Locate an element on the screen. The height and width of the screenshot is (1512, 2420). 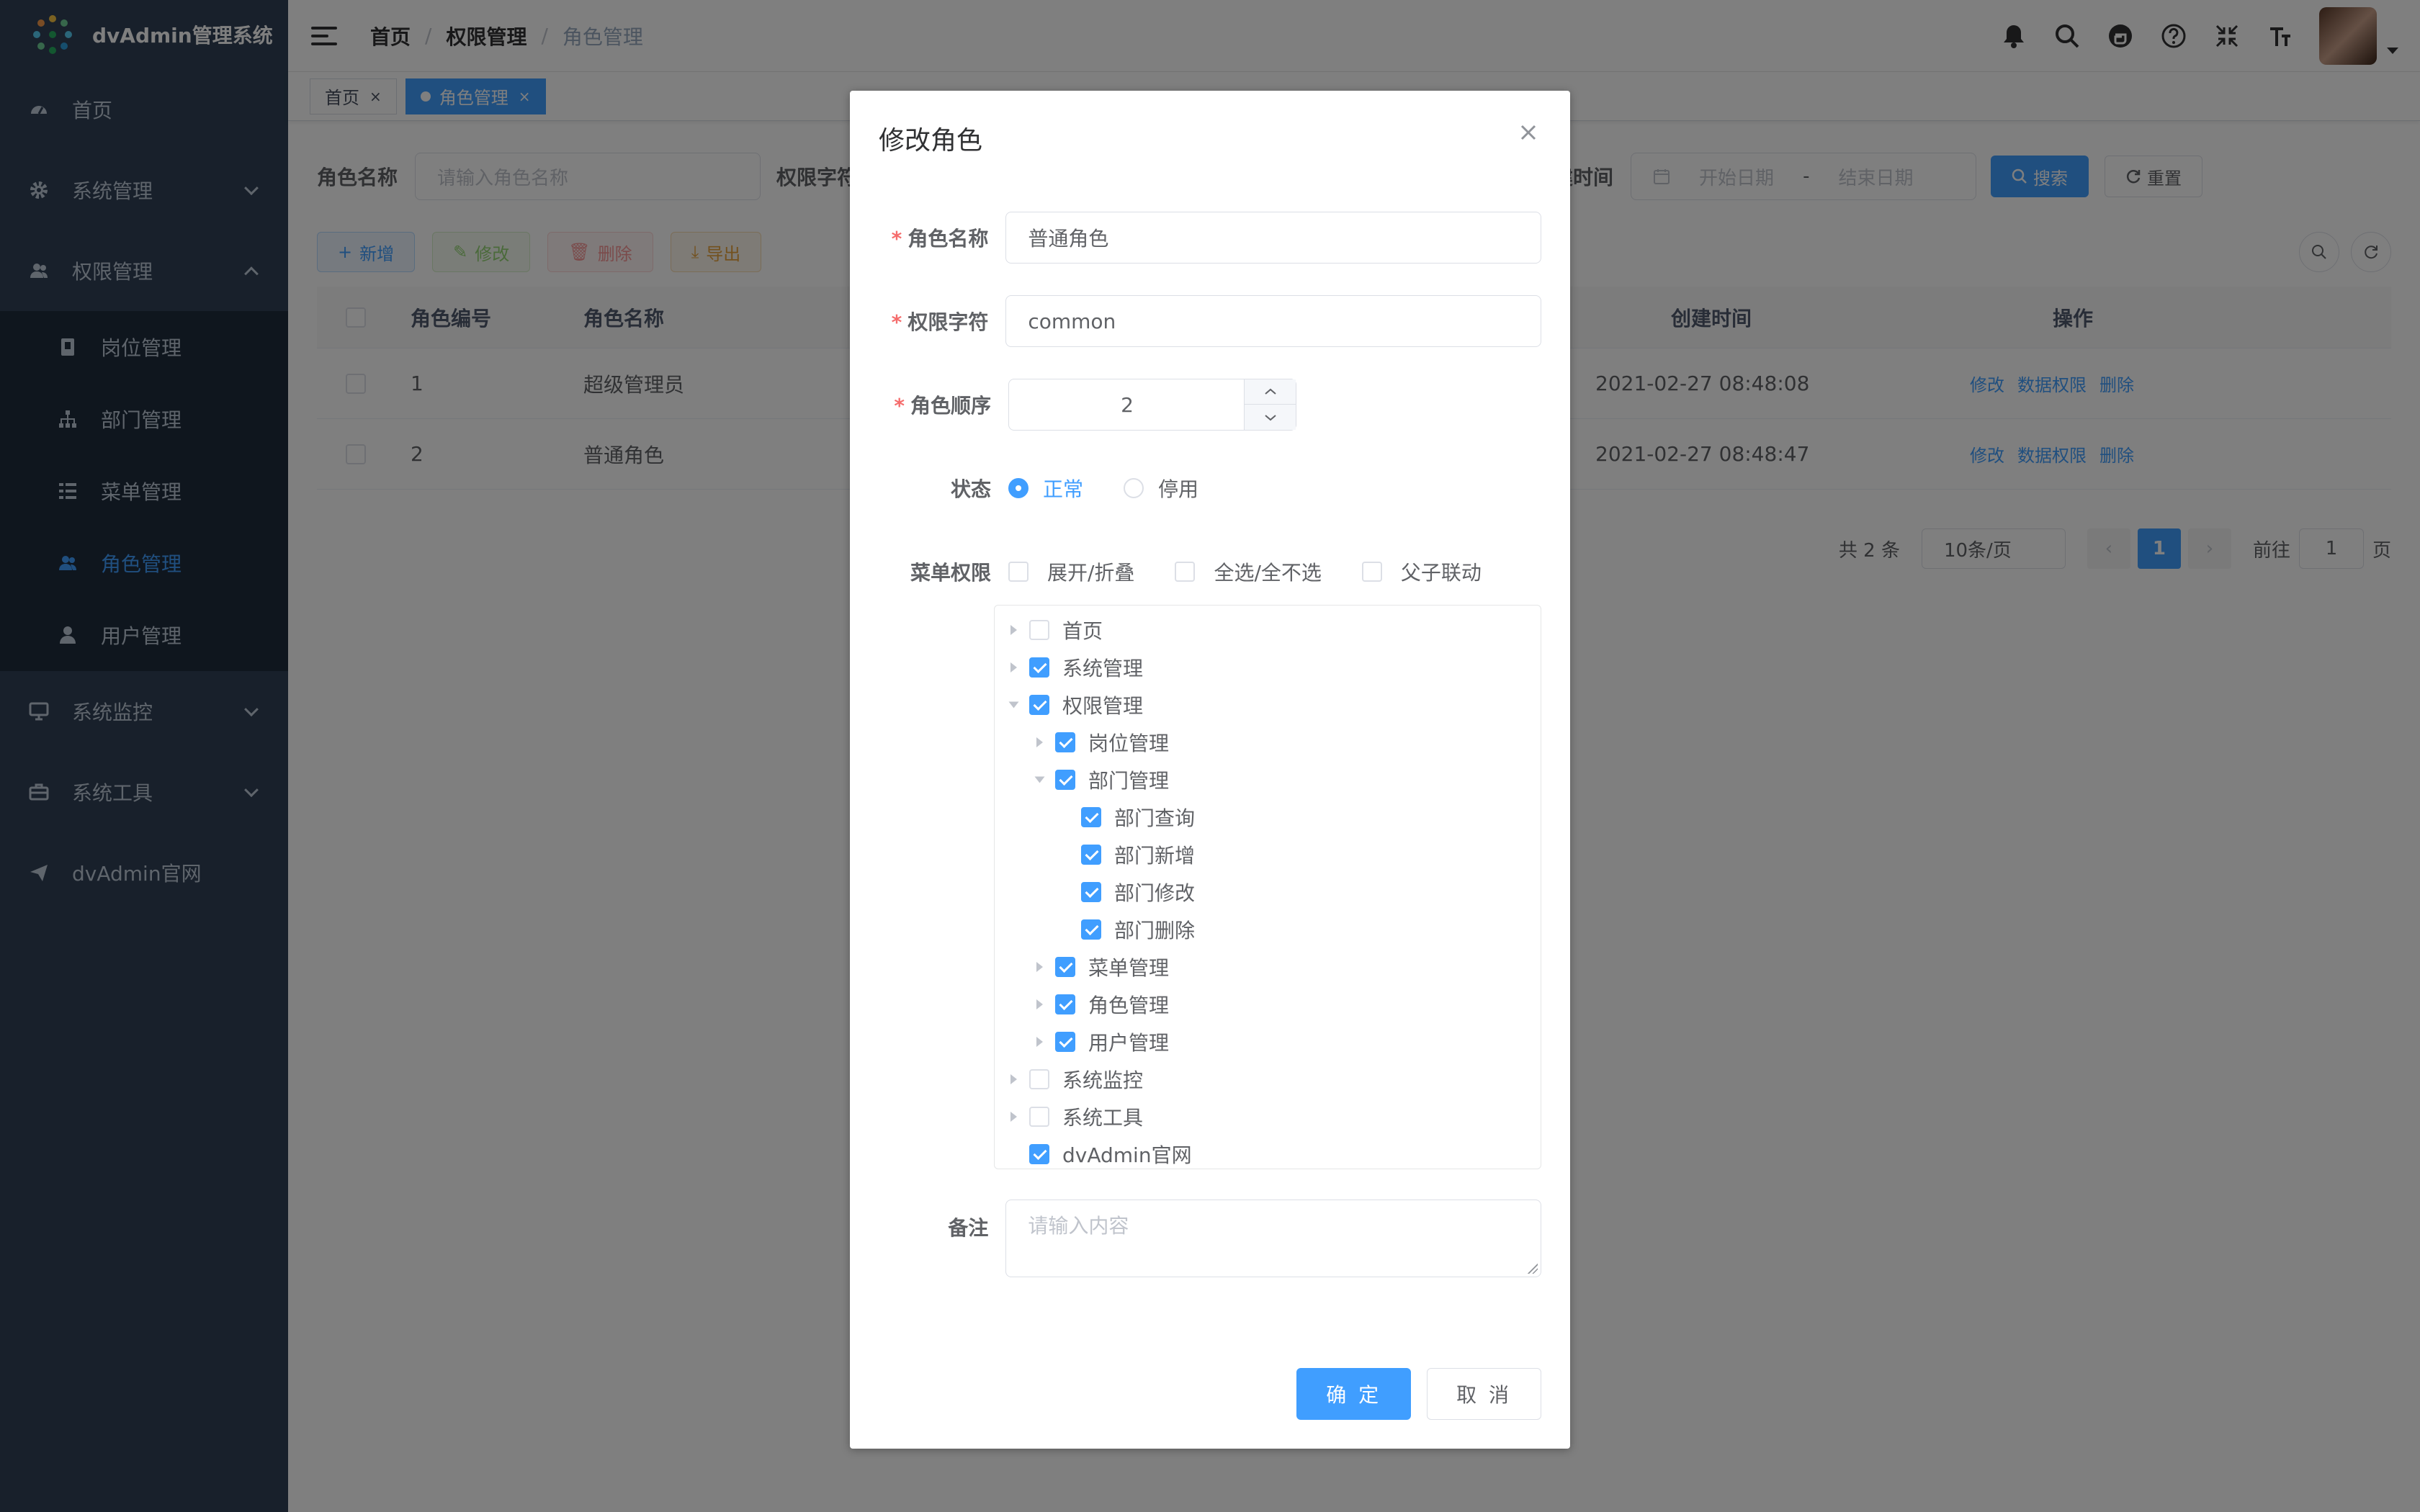
parent-child-linkage-checkbox: 父子联动 is located at coordinates (1421, 571).